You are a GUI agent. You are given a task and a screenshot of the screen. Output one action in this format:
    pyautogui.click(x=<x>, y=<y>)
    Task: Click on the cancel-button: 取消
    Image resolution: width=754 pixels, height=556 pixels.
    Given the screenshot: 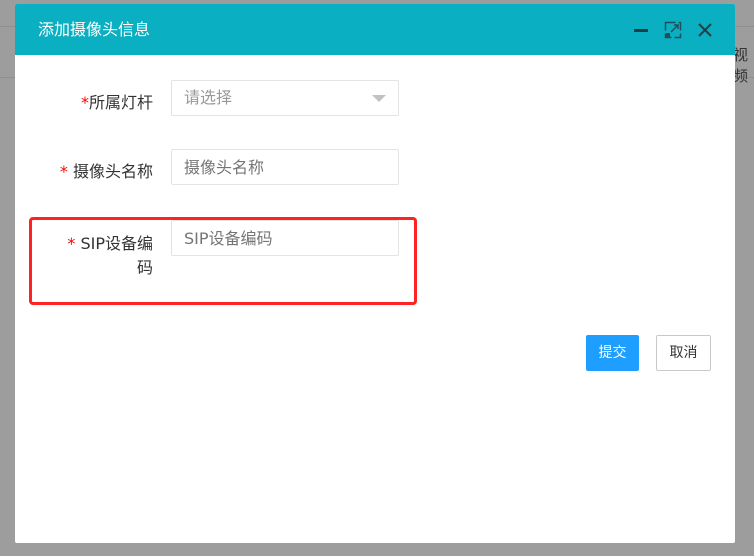 What is the action you would take?
    pyautogui.click(x=683, y=353)
    